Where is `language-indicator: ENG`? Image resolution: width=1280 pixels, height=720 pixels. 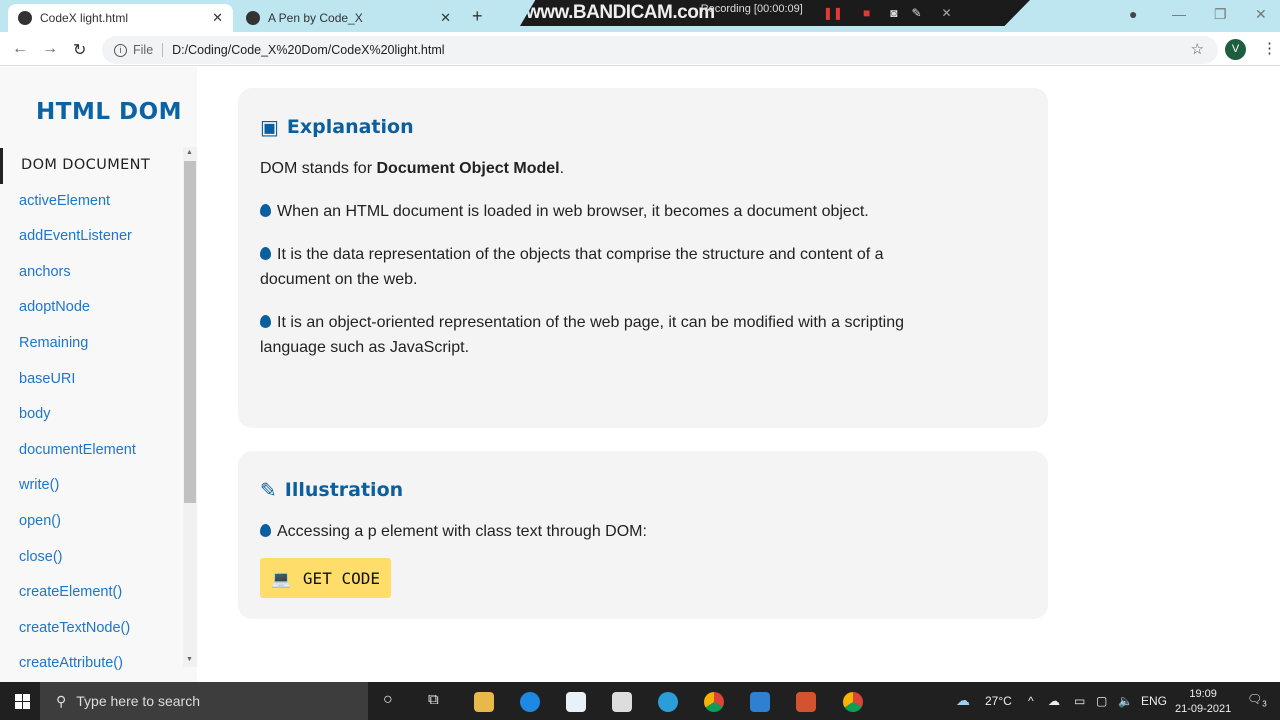
language-indicator: ENG is located at coordinates (1154, 701).